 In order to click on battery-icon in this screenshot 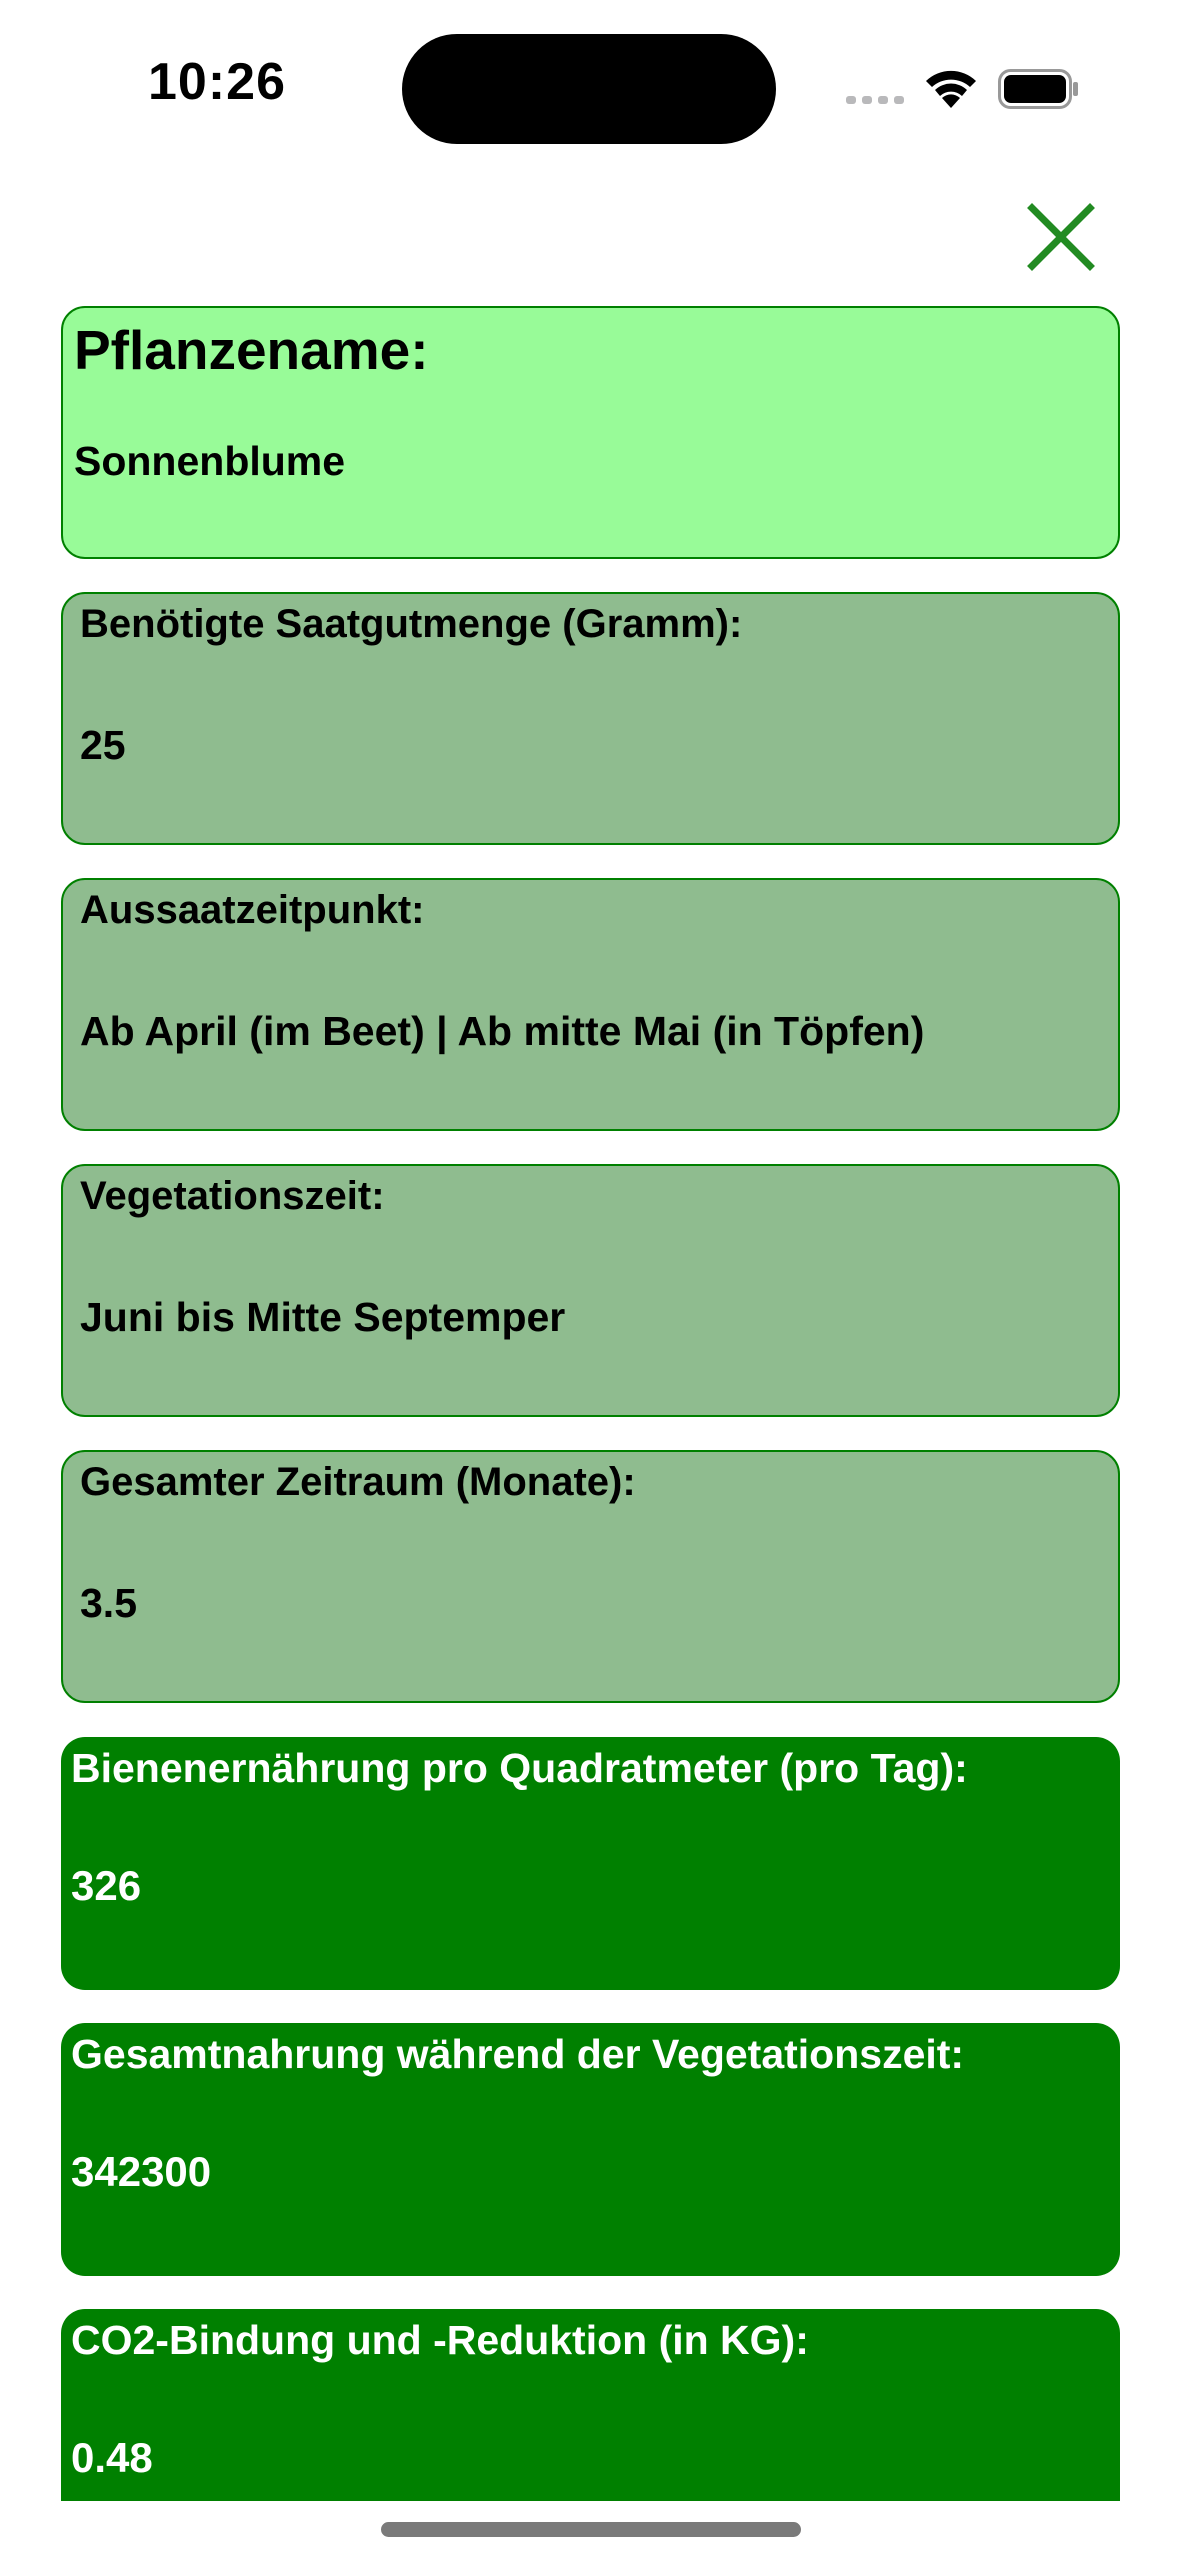, I will do `click(1038, 89)`.